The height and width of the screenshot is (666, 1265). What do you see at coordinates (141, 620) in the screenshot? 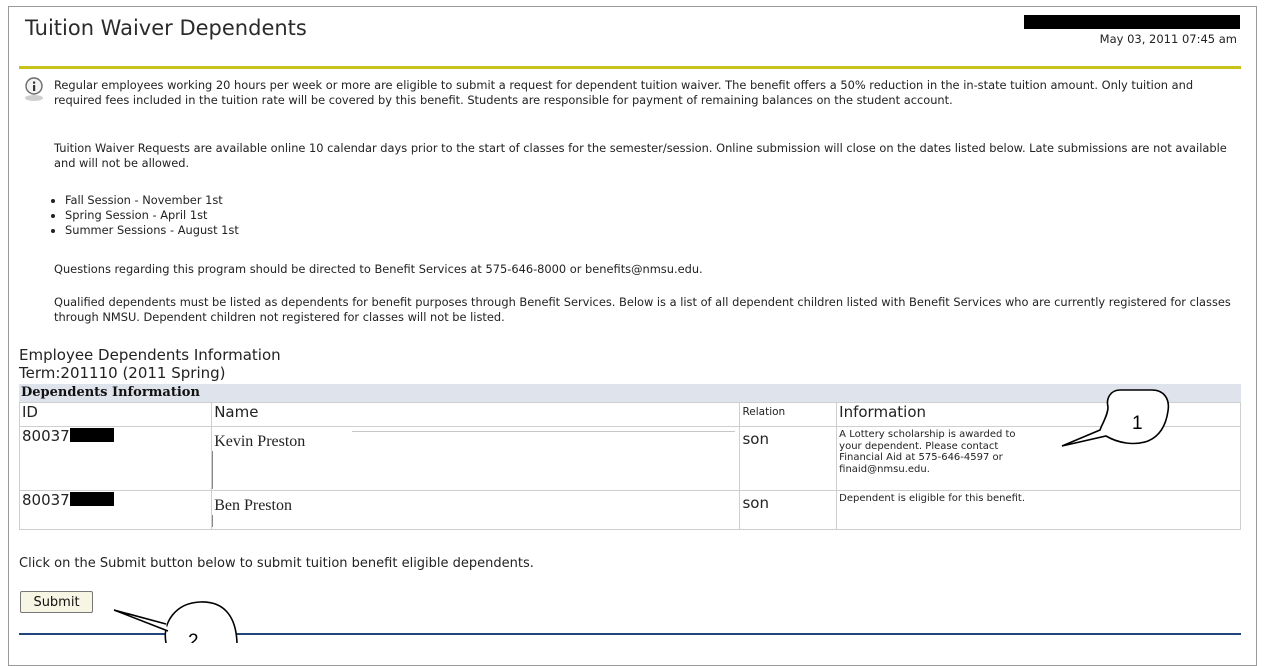
I see `callout-pointer` at bounding box center [141, 620].